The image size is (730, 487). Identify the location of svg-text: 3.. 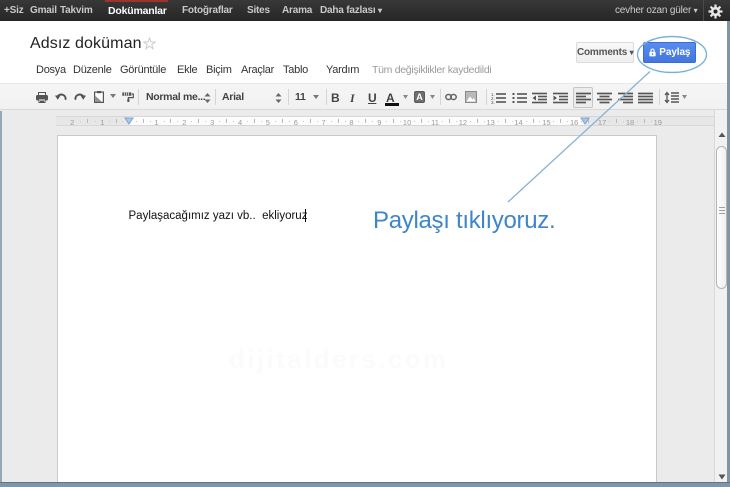
(493, 102).